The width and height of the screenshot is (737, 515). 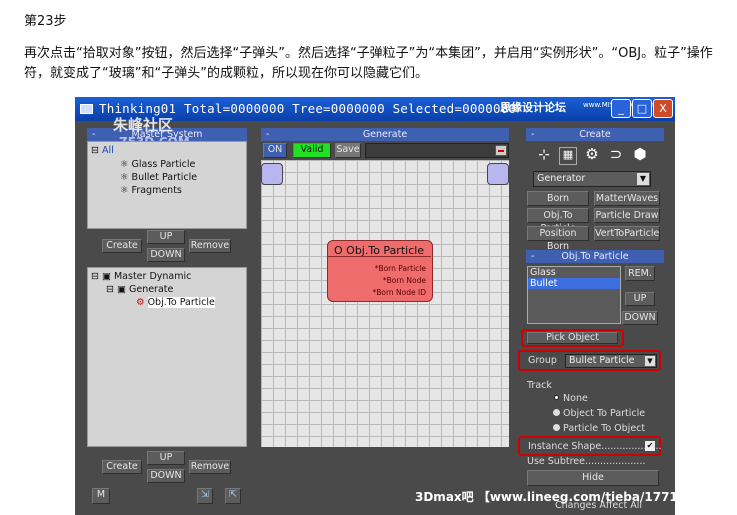 I want to click on gear-icon: ⚙, so click(x=592, y=154).